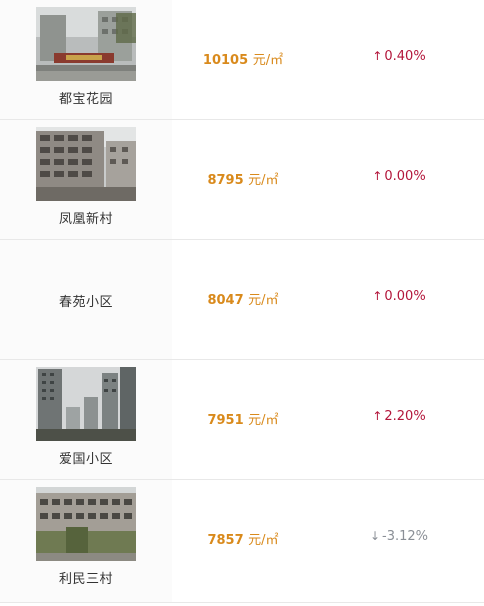  I want to click on change-value: ↑ 0.40%, so click(399, 56).